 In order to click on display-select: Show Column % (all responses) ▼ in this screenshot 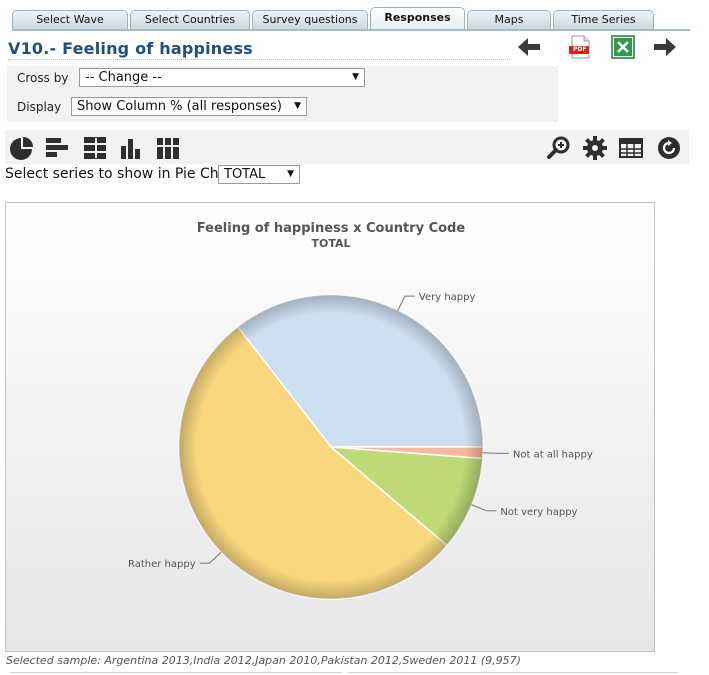, I will do `click(189, 106)`.